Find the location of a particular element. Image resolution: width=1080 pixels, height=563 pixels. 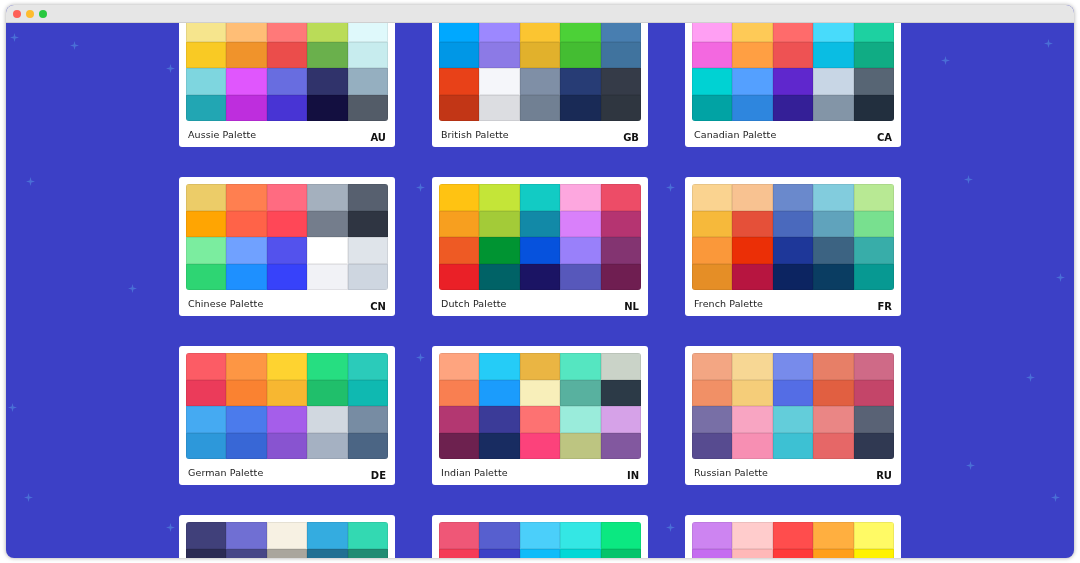

palette-name: Canadian Palette is located at coordinates (735, 134).